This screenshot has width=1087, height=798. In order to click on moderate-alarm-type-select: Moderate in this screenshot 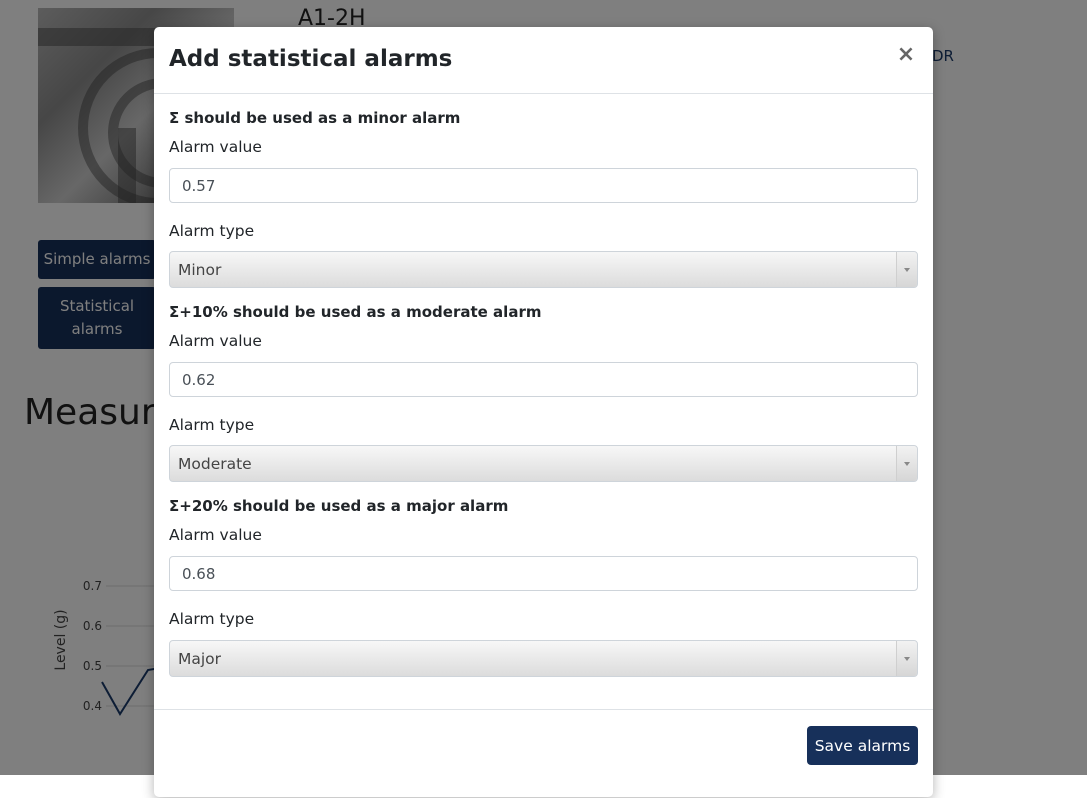, I will do `click(543, 463)`.